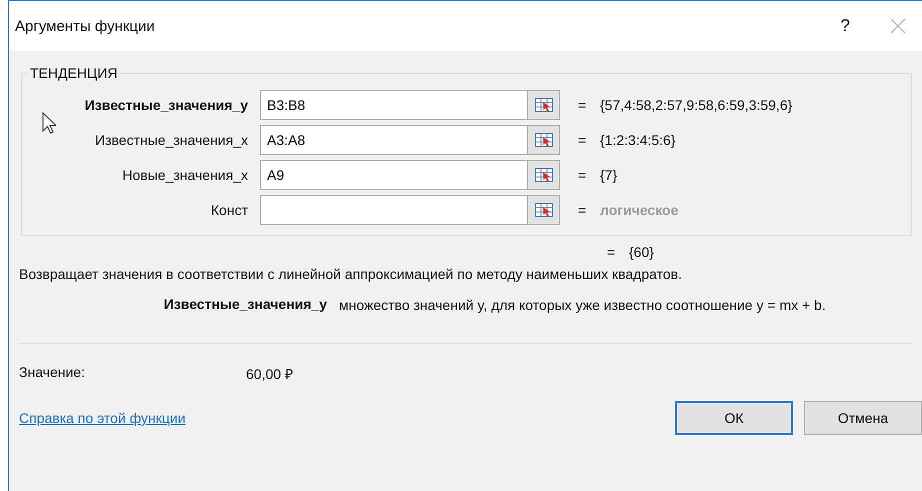  I want to click on argument-name: Известные_значения_y, so click(245, 305).